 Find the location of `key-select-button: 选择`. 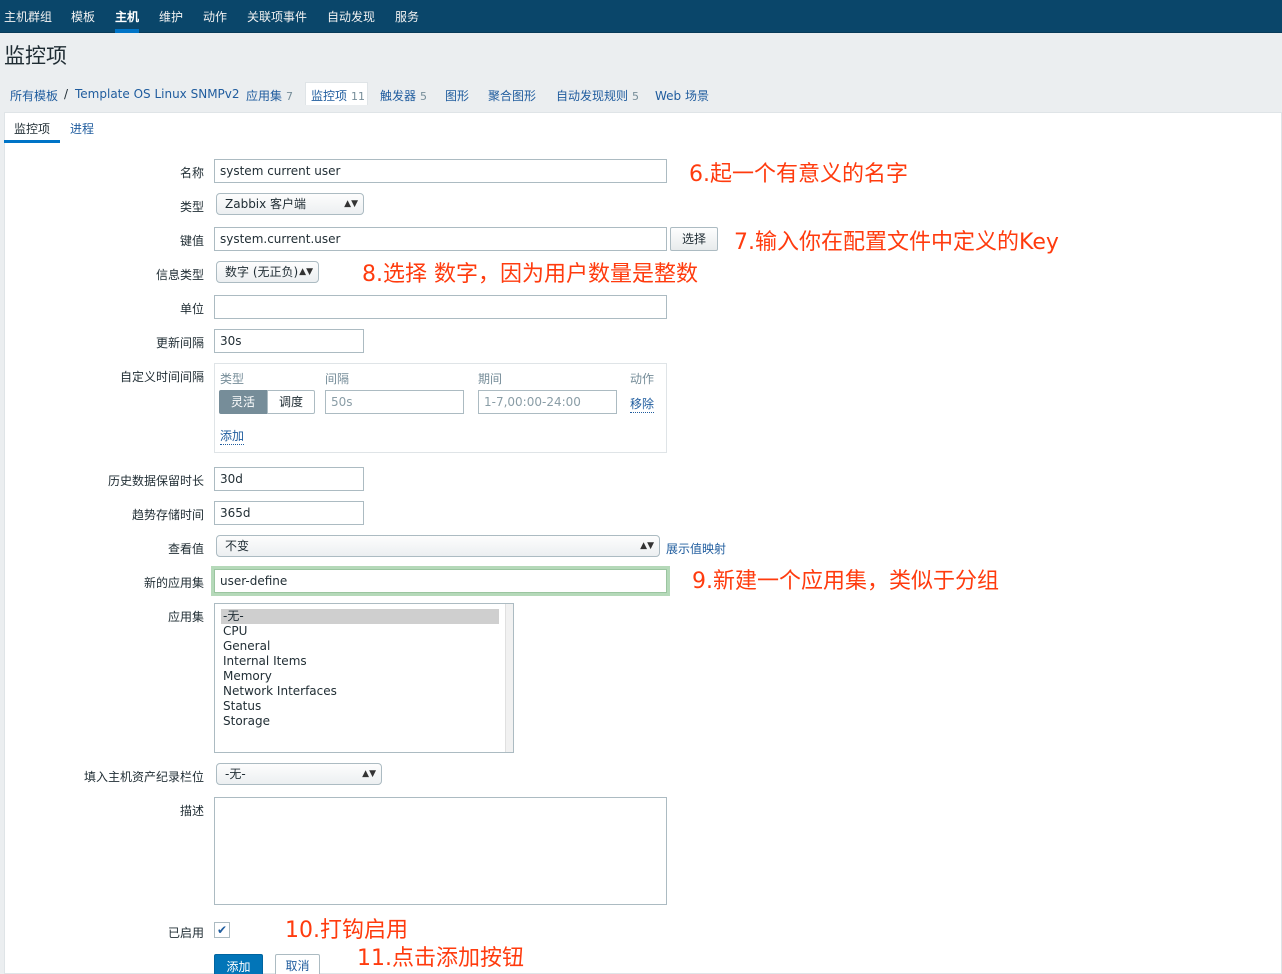

key-select-button: 选择 is located at coordinates (694, 239).